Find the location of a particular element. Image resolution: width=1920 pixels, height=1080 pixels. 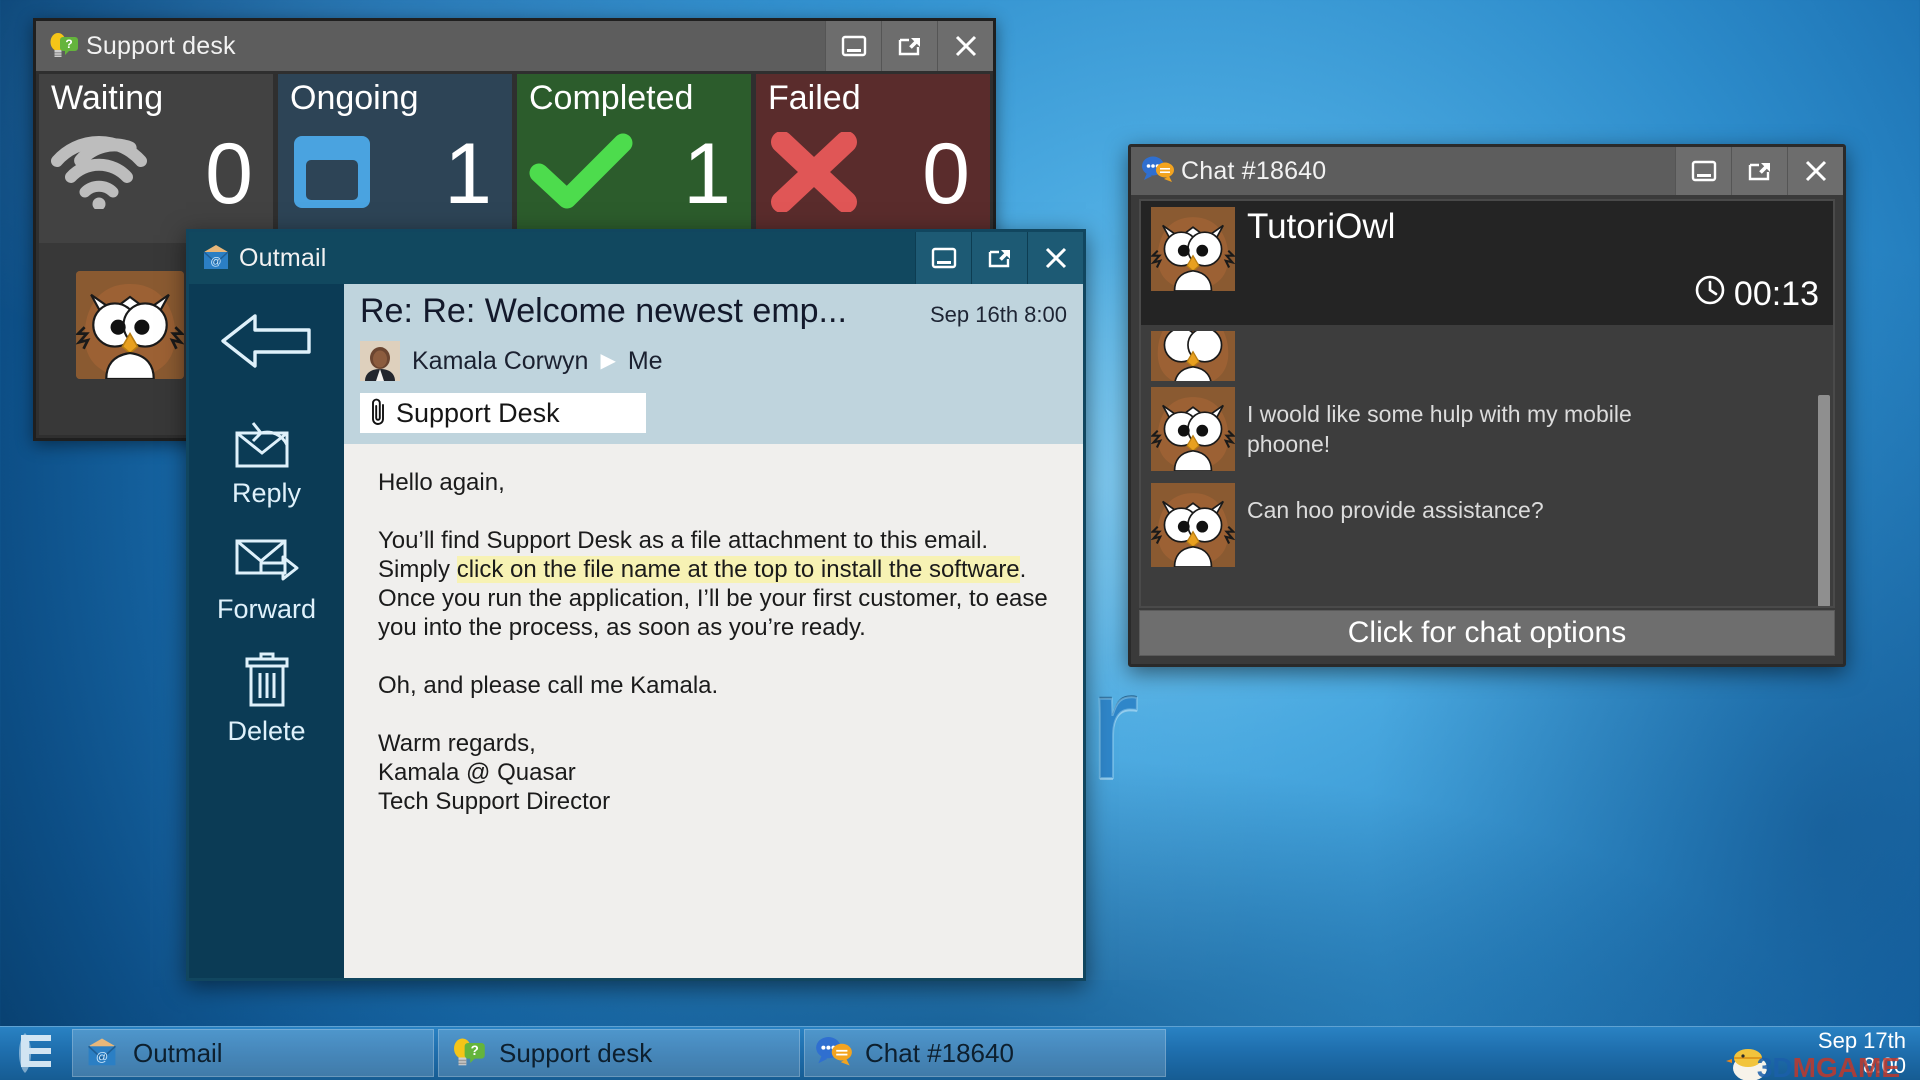

paperclip-icon is located at coordinates (378, 413).